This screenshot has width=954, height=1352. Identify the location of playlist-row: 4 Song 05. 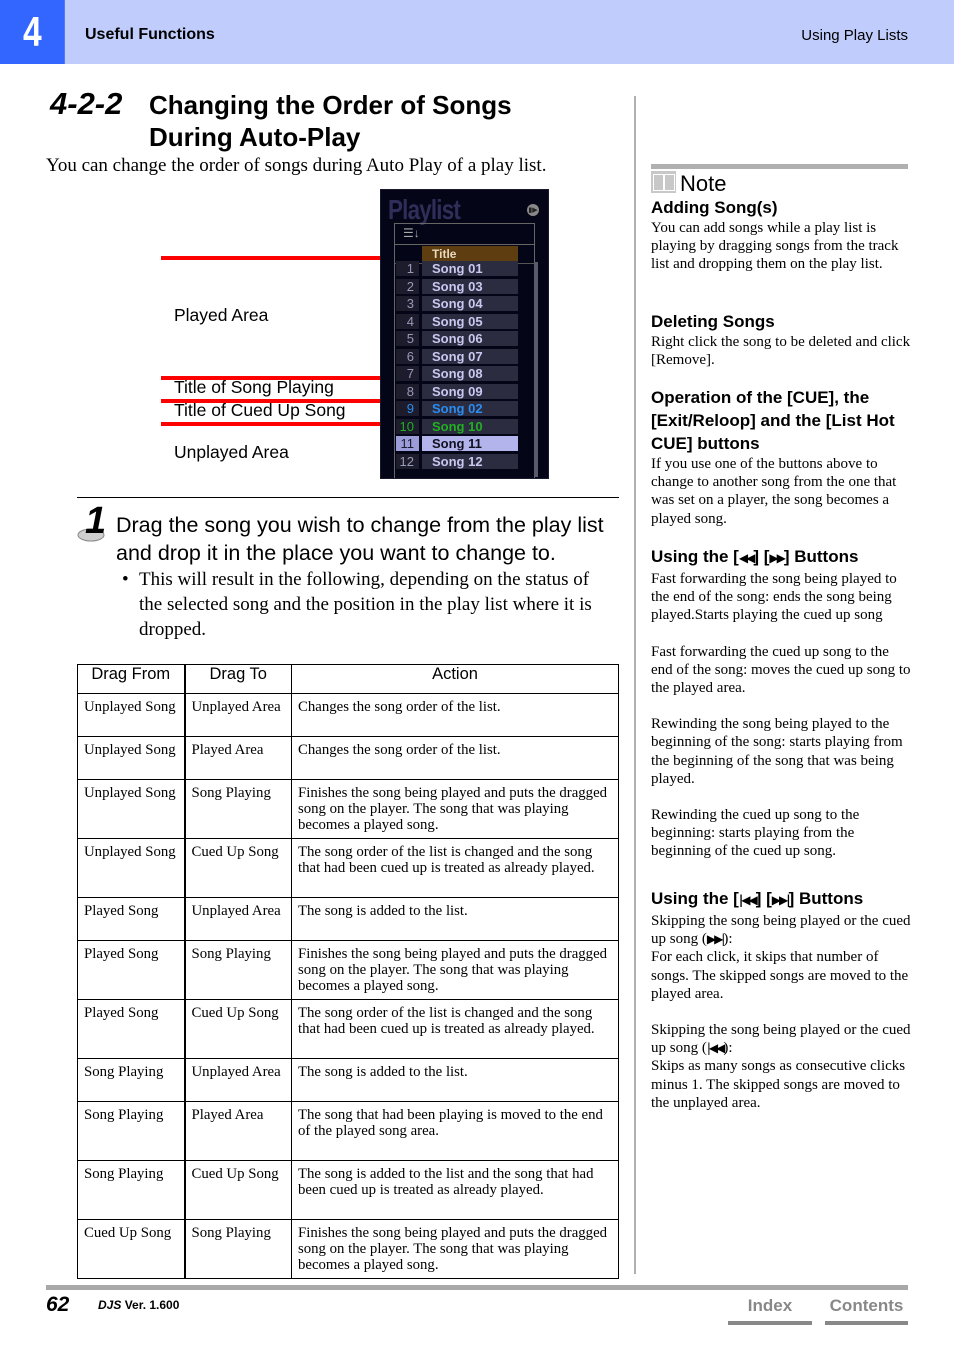
(463, 322).